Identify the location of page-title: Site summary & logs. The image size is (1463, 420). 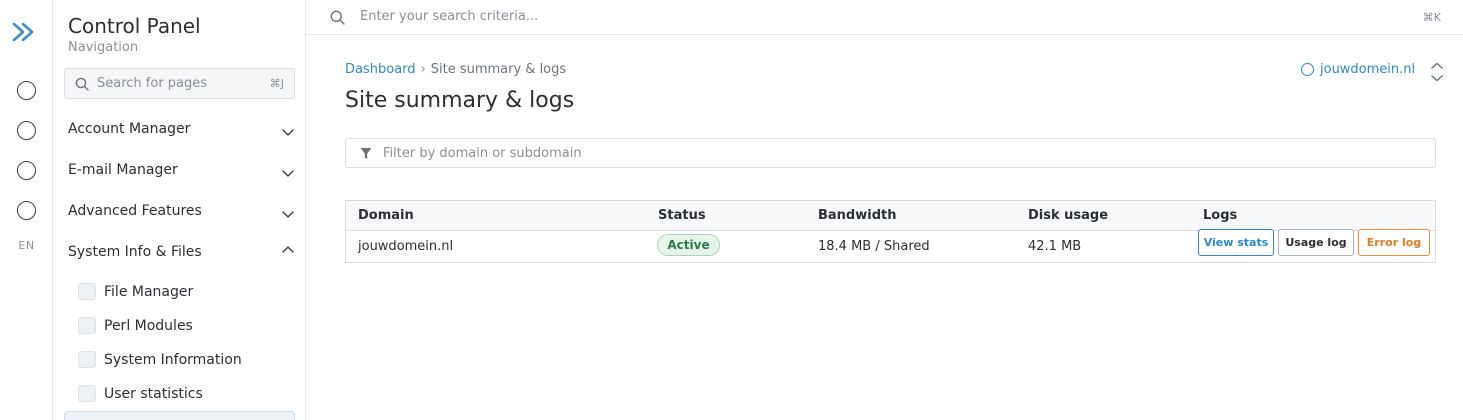
(460, 100).